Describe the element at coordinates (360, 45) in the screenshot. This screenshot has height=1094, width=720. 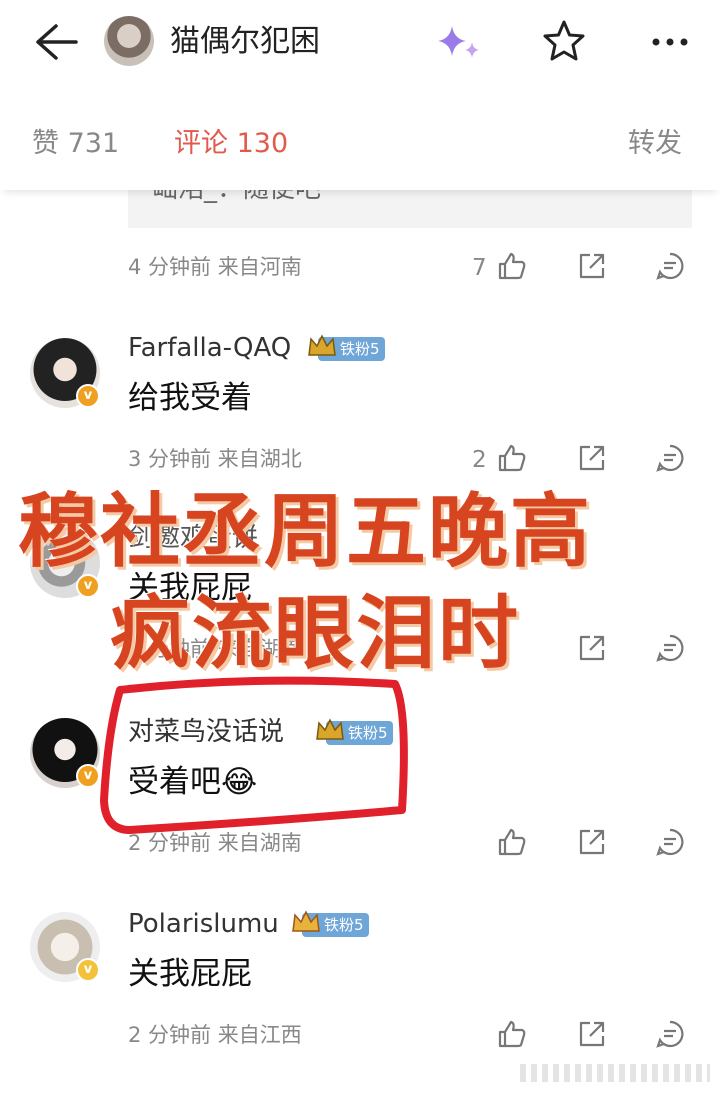
I see `top-bar: 猫偶尔犯困` at that location.